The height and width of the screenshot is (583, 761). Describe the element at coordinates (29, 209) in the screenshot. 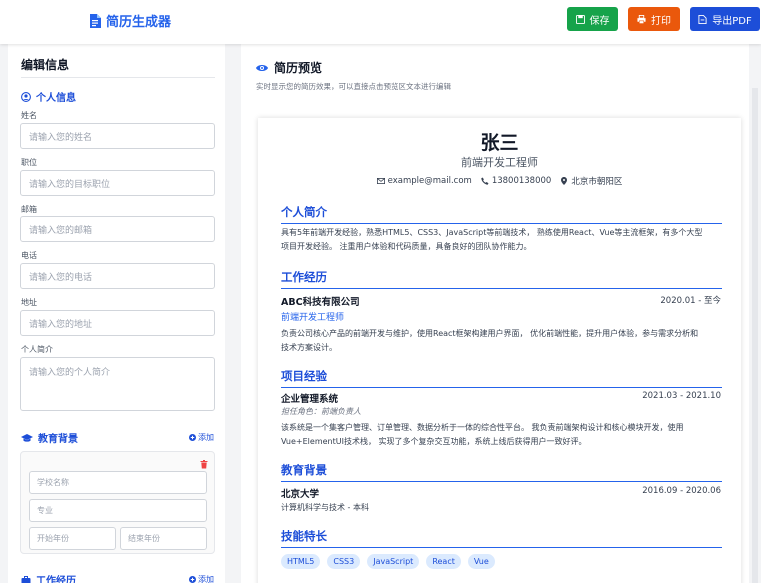

I see `email-label: 邮箱` at that location.